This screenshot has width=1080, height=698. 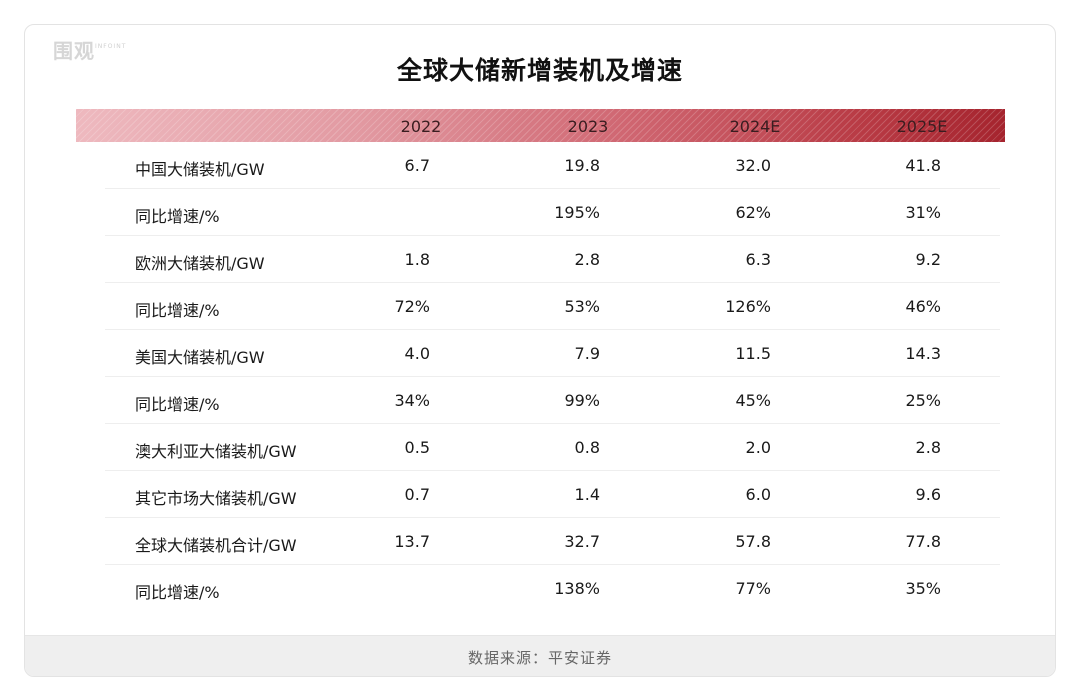 I want to click on source-text: 数据来源：平安证券, so click(x=539, y=658).